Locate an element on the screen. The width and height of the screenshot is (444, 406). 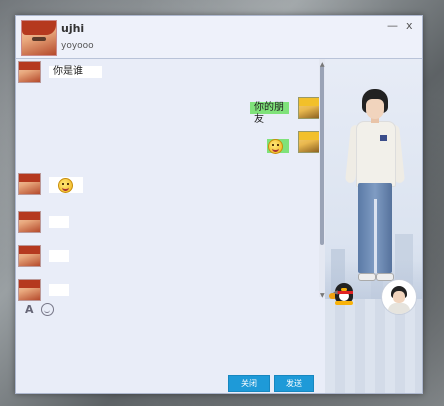
collapse-arrow-icon: ◀ is located at coordinates (335, 292).